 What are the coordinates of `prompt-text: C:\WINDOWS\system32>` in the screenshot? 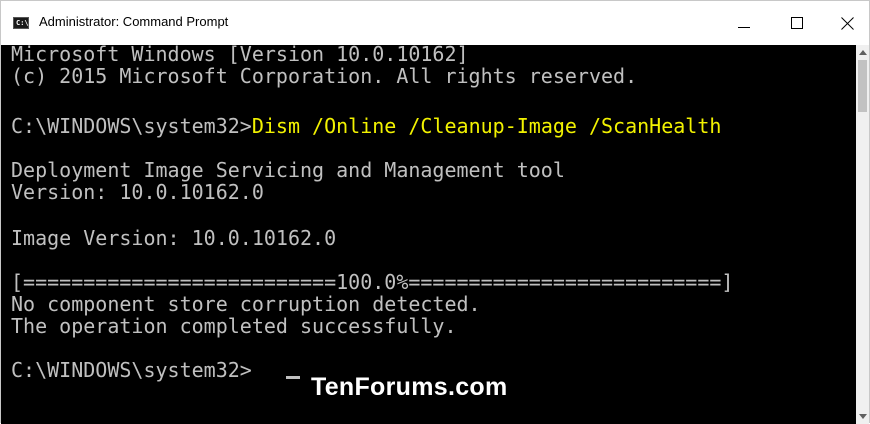 It's located at (131, 126).